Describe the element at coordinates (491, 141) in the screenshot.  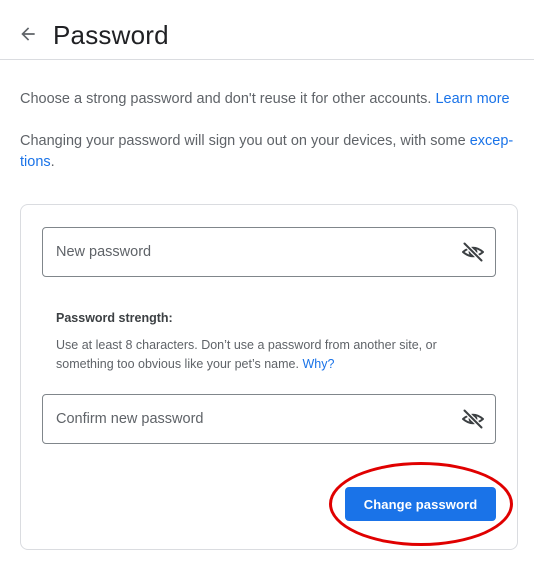
I see `exceptions-link-part-1: excep-` at that location.